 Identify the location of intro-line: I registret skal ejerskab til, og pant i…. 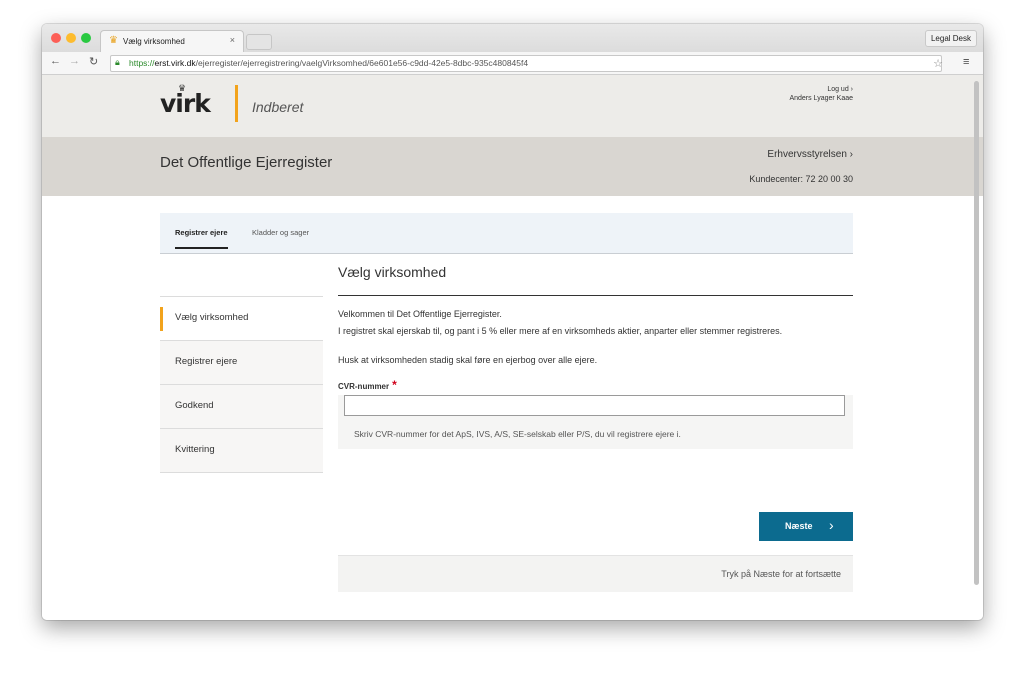
(560, 331).